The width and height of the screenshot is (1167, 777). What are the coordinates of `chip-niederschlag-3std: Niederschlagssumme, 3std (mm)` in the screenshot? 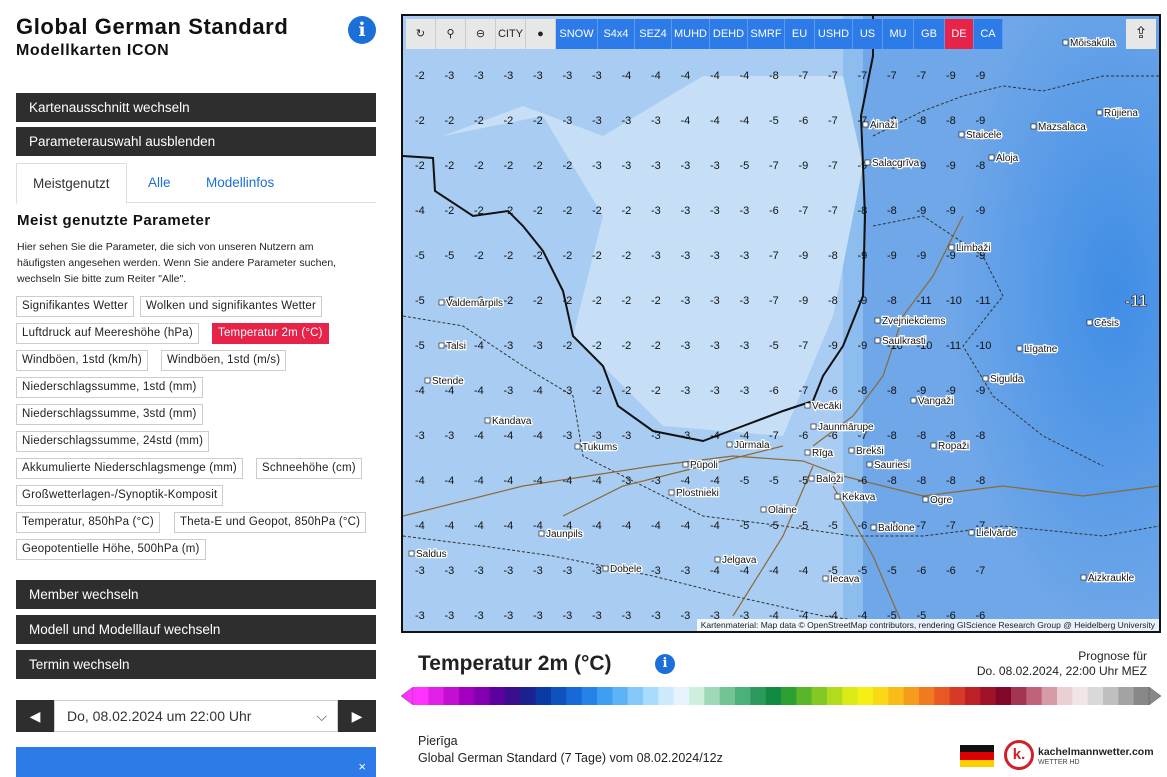 It's located at (109, 414).